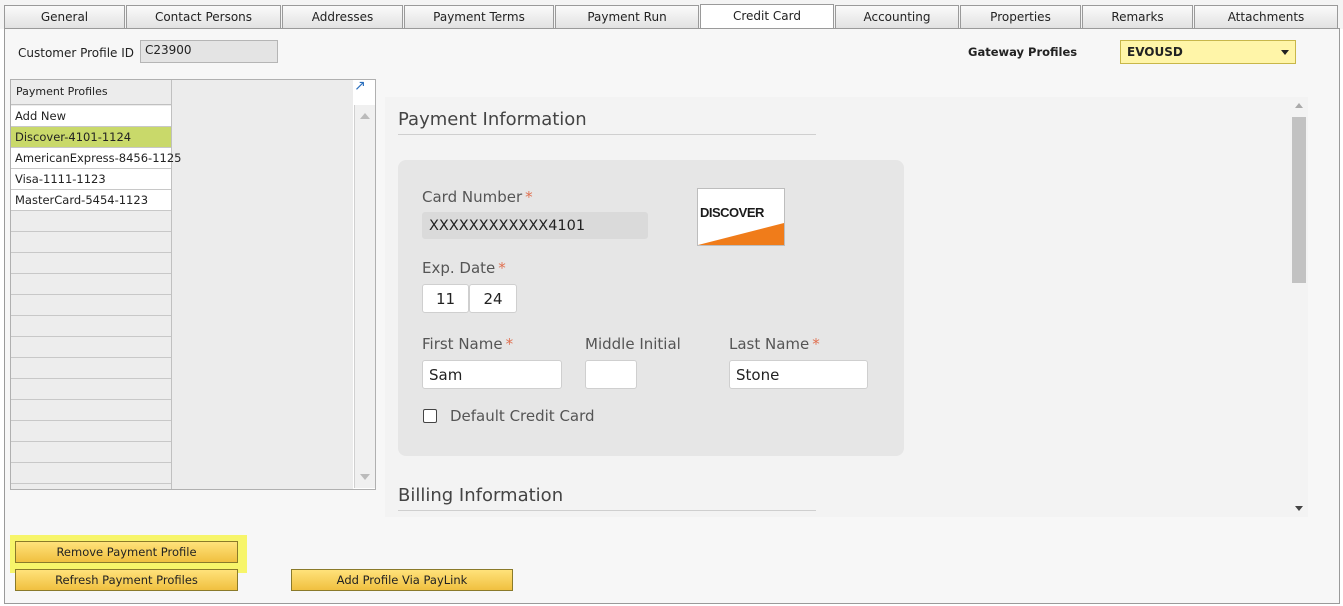  Describe the element at coordinates (361, 86) in the screenshot. I see `expand-icon: ↗` at that location.